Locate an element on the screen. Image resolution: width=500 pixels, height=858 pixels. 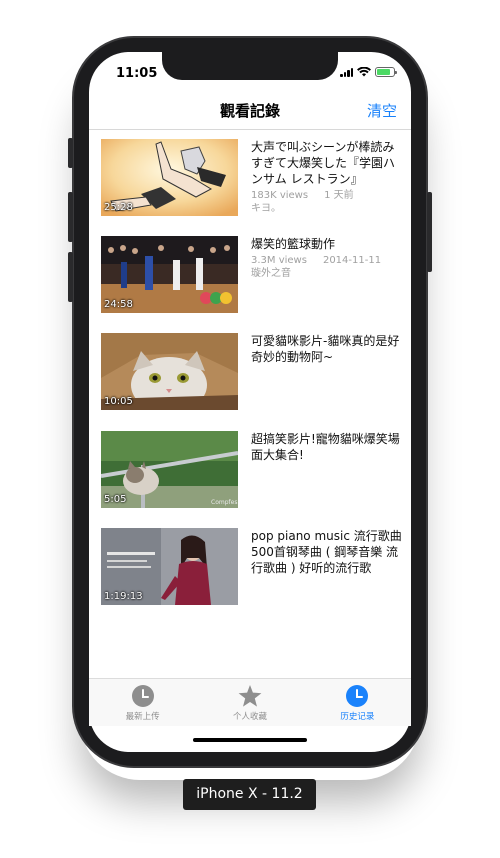
video-info: 爆笑的籃球動作 3.3M views 2014-11-11 璇外之音 is located at coordinates (328, 284).